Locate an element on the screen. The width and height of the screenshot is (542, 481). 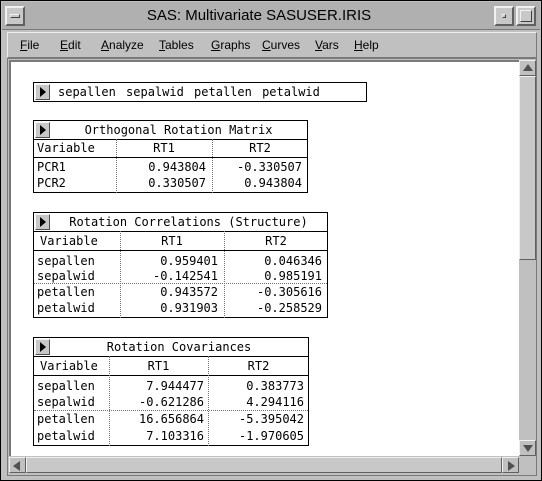
minimize-icon is located at coordinates (504, 16).